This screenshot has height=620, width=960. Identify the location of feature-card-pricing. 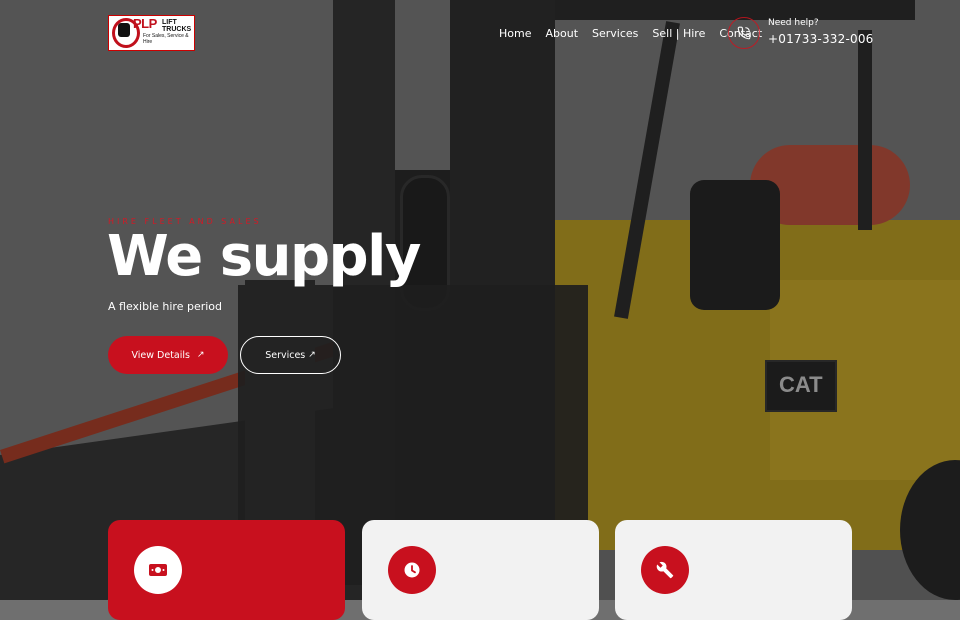
(226, 570).